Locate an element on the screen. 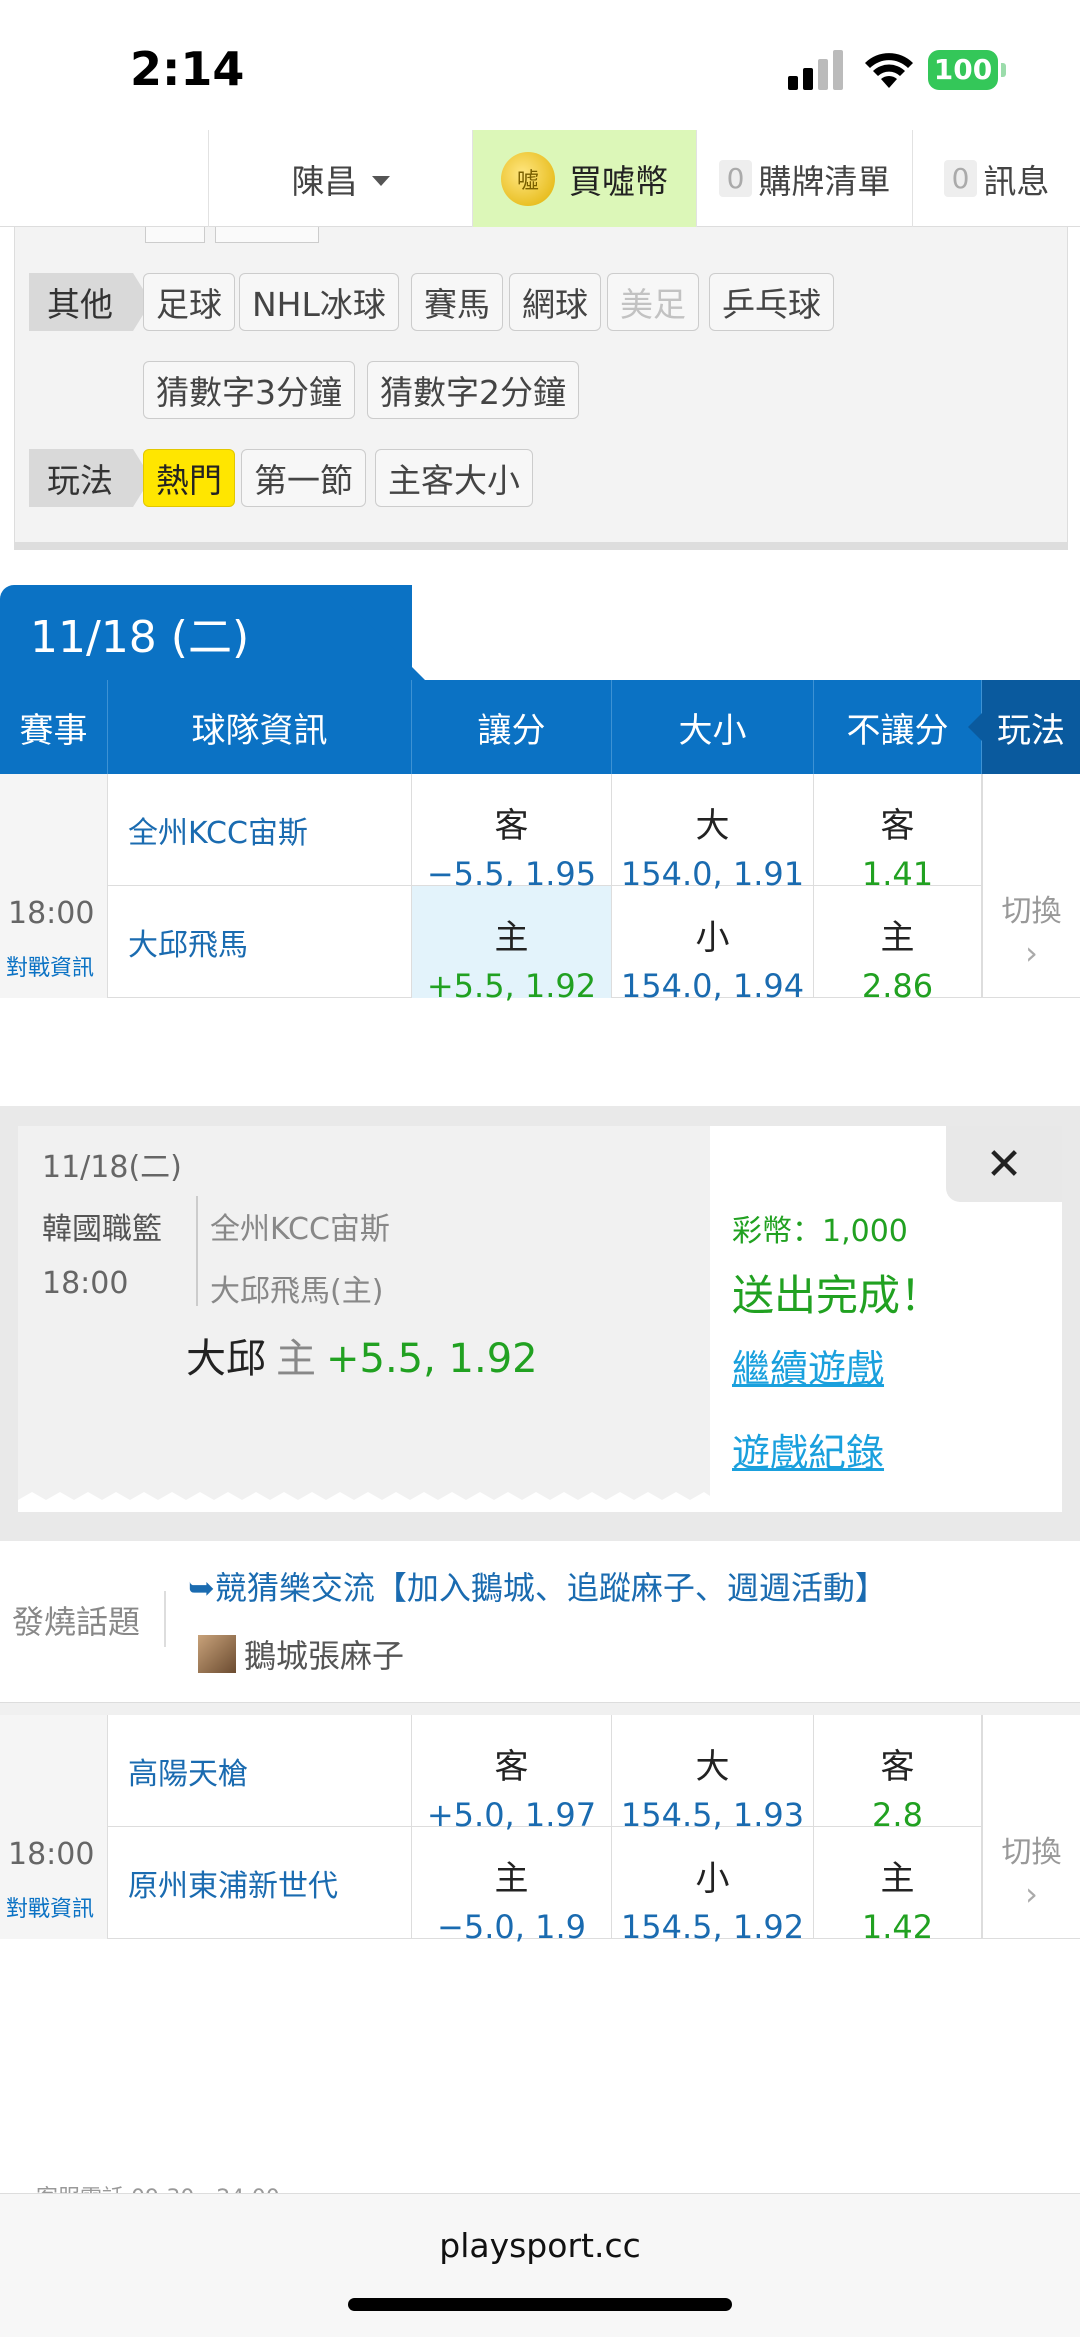 The image size is (1080, 2337). header-play-switch: 玩法 is located at coordinates (1024, 727).